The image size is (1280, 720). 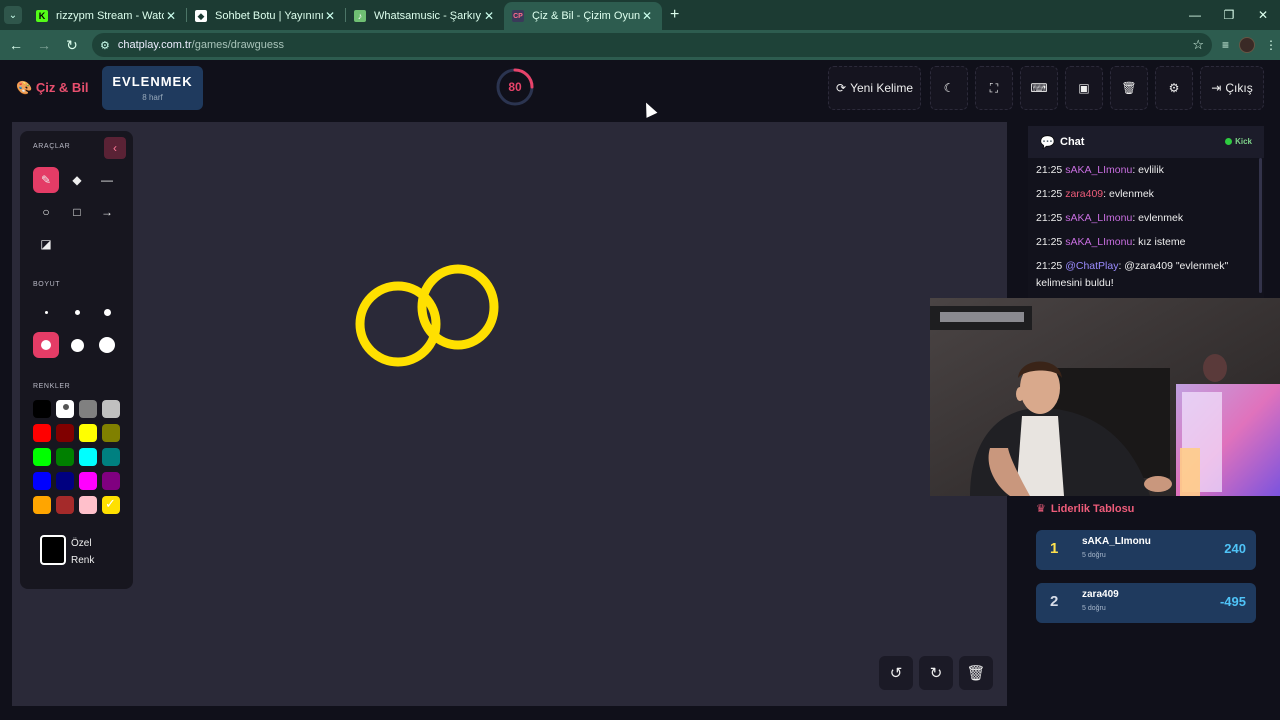 I want to click on new-tab-icon: +, so click(x=674, y=15).